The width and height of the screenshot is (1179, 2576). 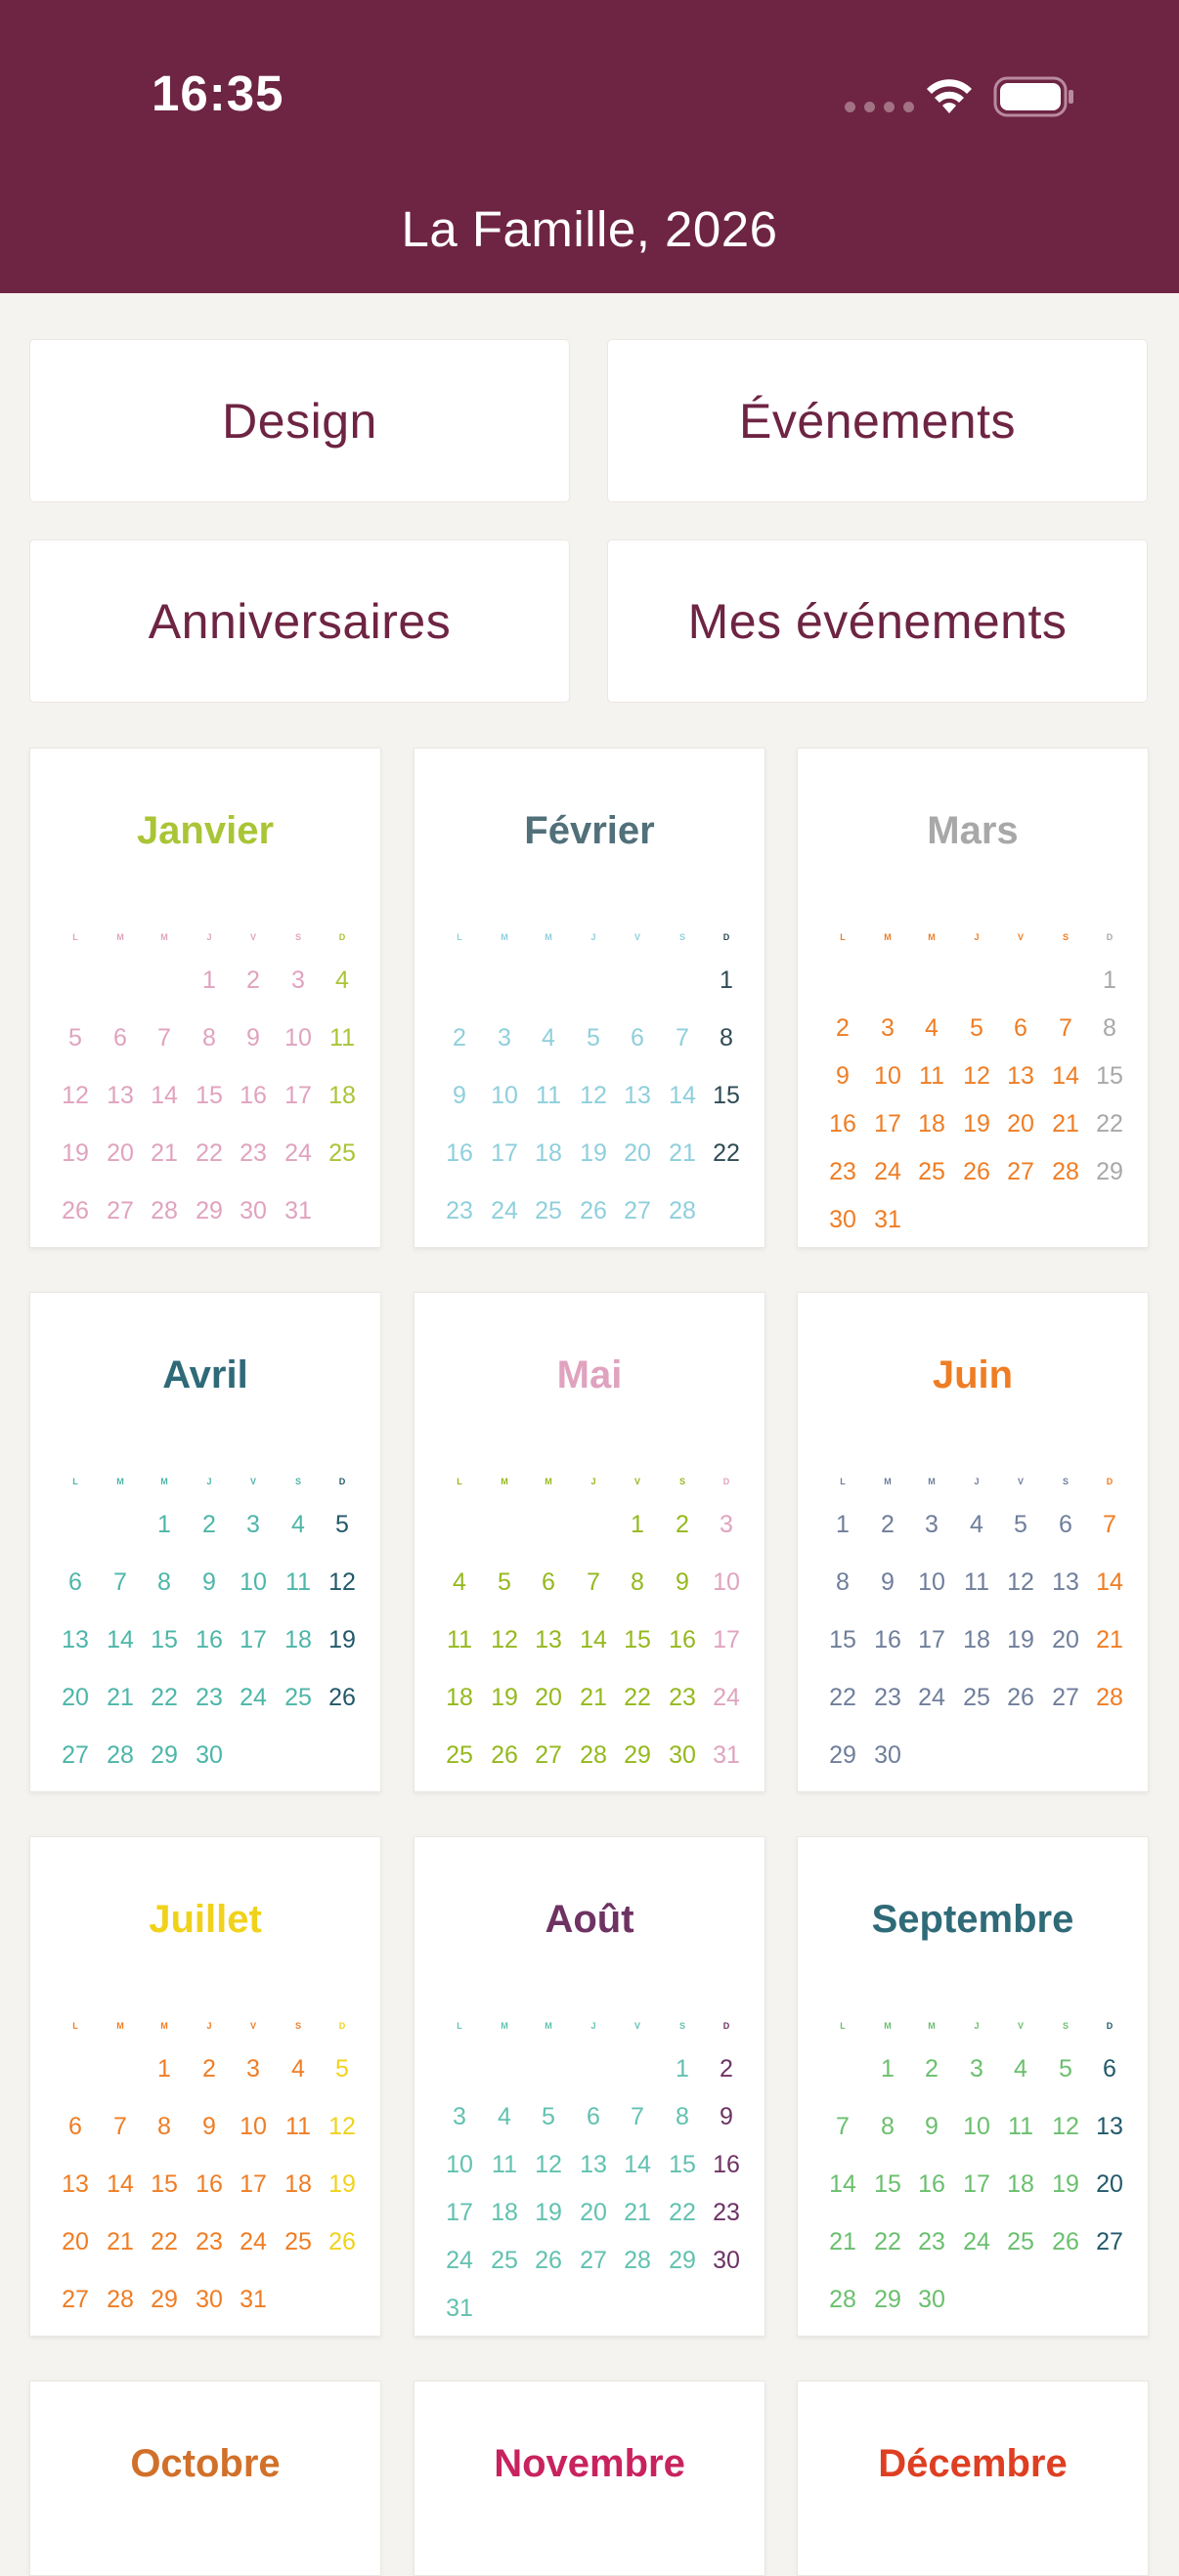 I want to click on day-number: 6, so click(x=120, y=1037).